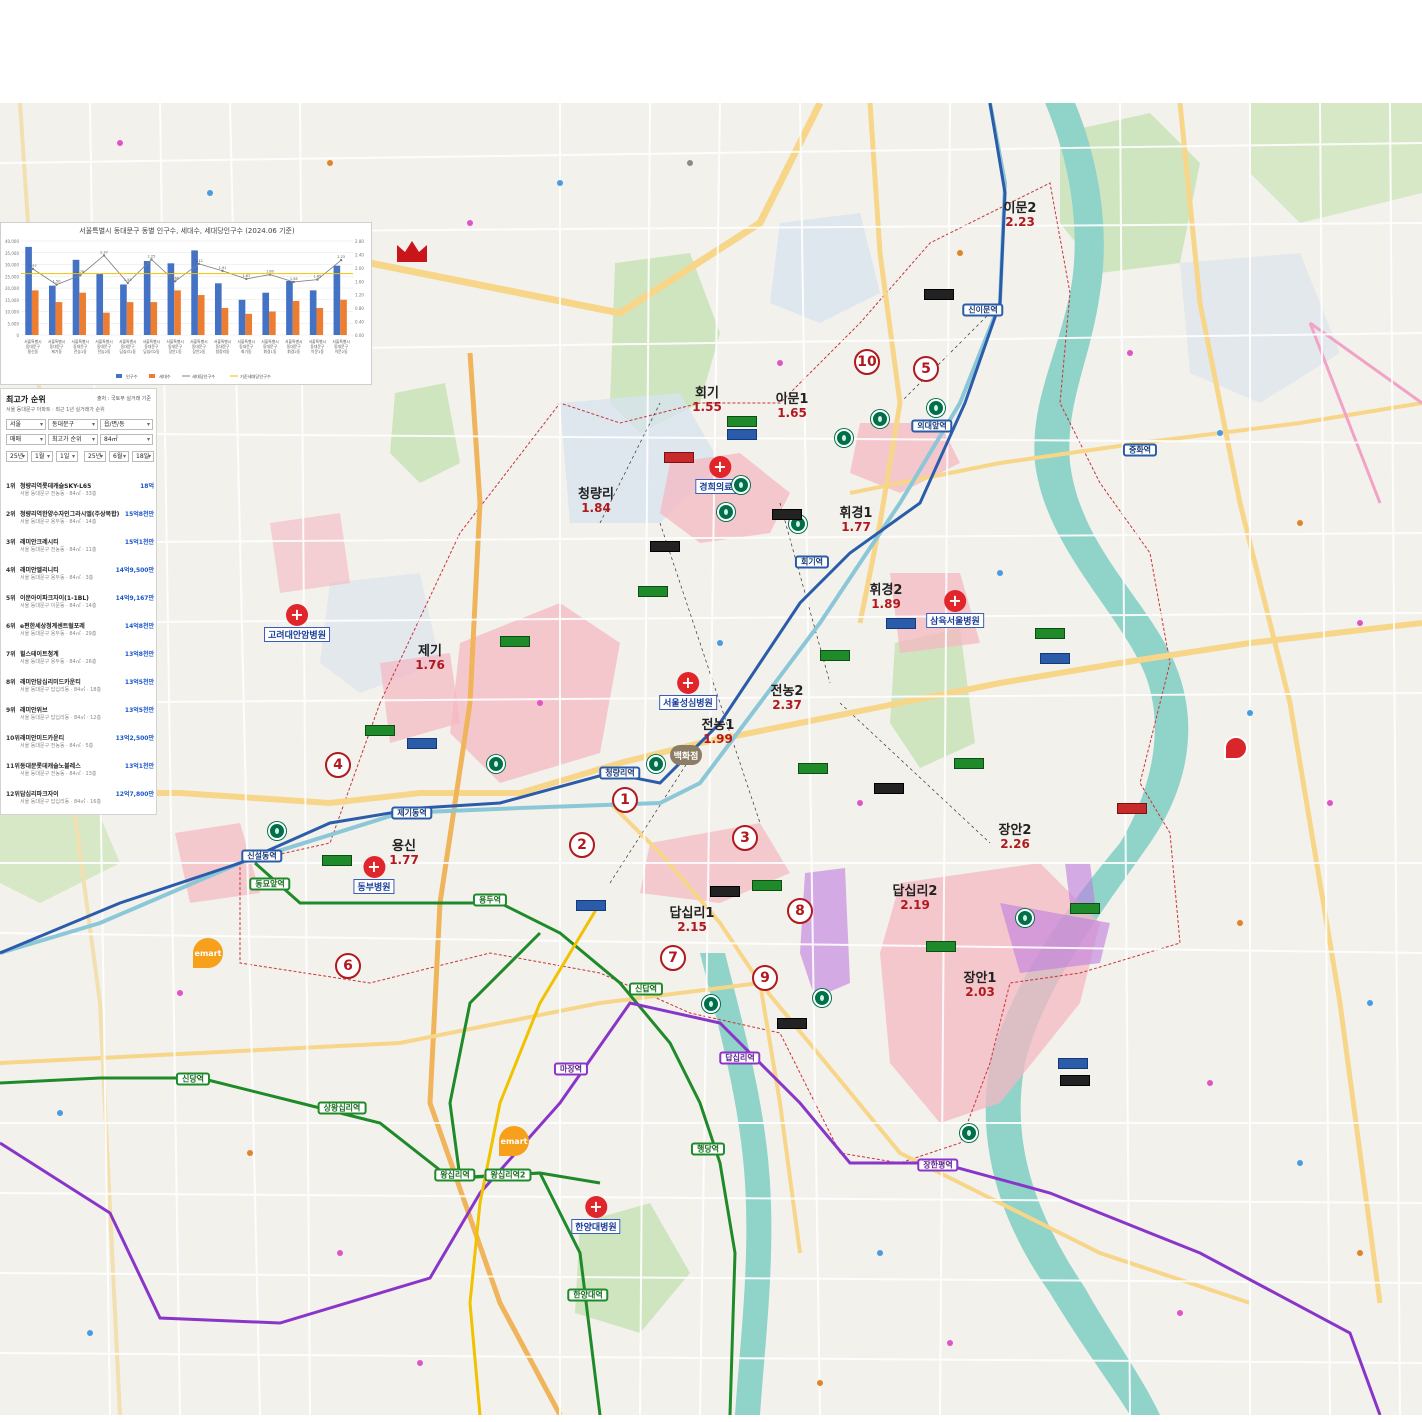 Image resolution: width=1422 pixels, height=1422 pixels. Describe the element at coordinates (193, 1079) in the screenshot. I see `station-sindang: 신당역` at that location.